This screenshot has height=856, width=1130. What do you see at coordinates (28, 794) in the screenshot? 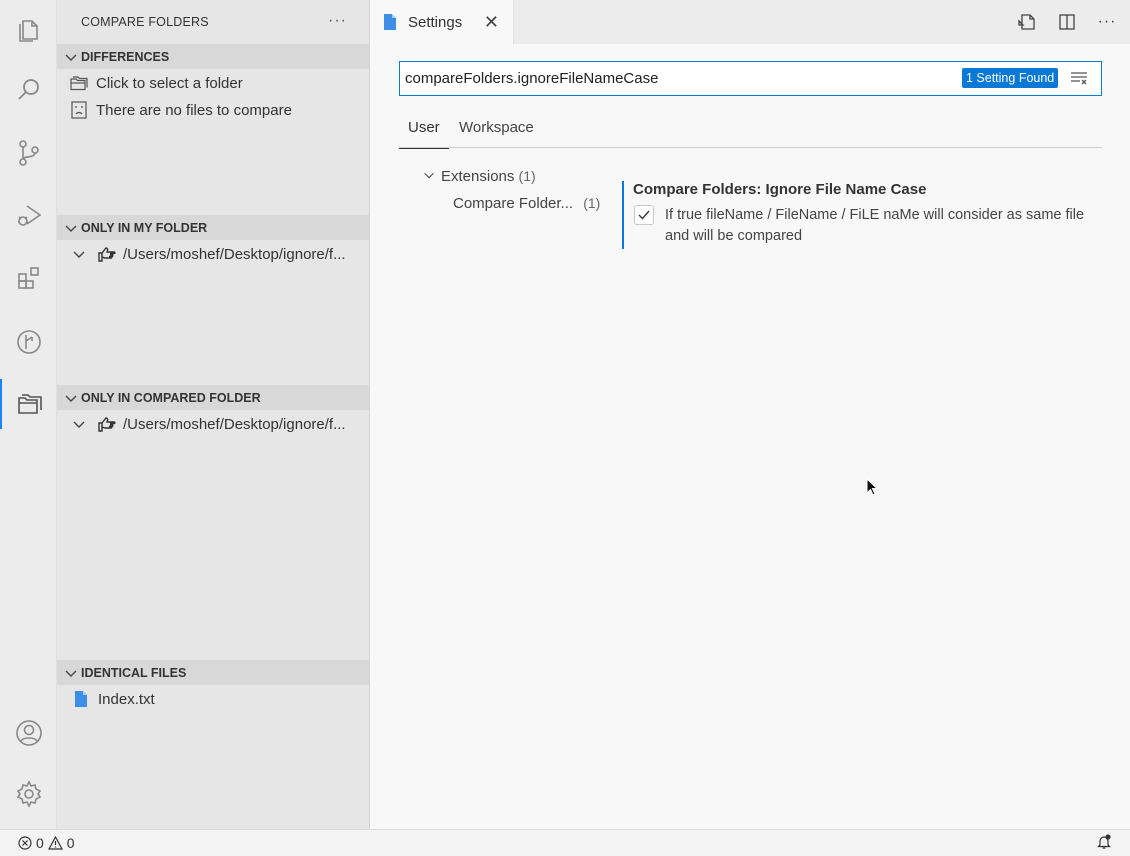
I see `manage-gear-icon` at bounding box center [28, 794].